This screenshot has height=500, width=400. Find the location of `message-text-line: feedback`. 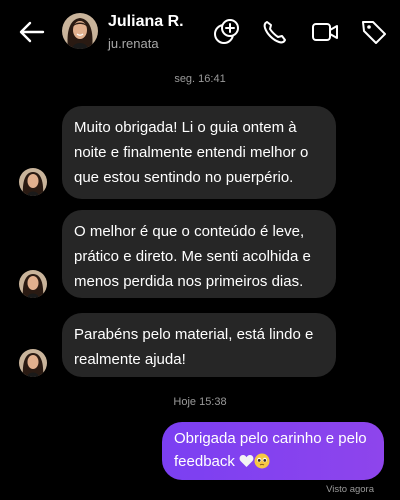

message-text-line: feedback is located at coordinates (273, 461).